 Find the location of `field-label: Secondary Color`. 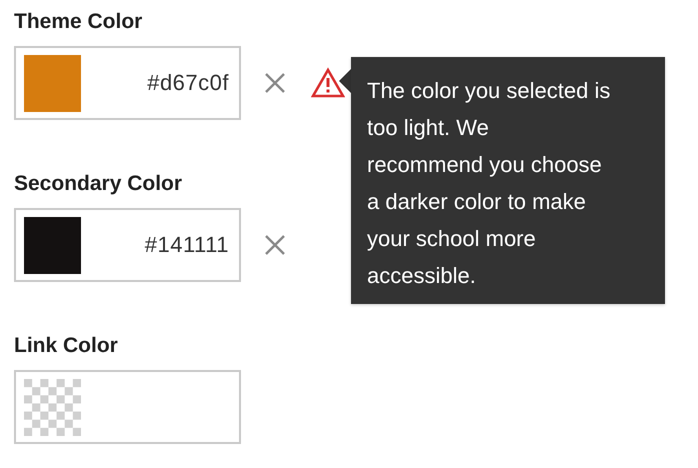

field-label: Secondary Color is located at coordinates (98, 184).